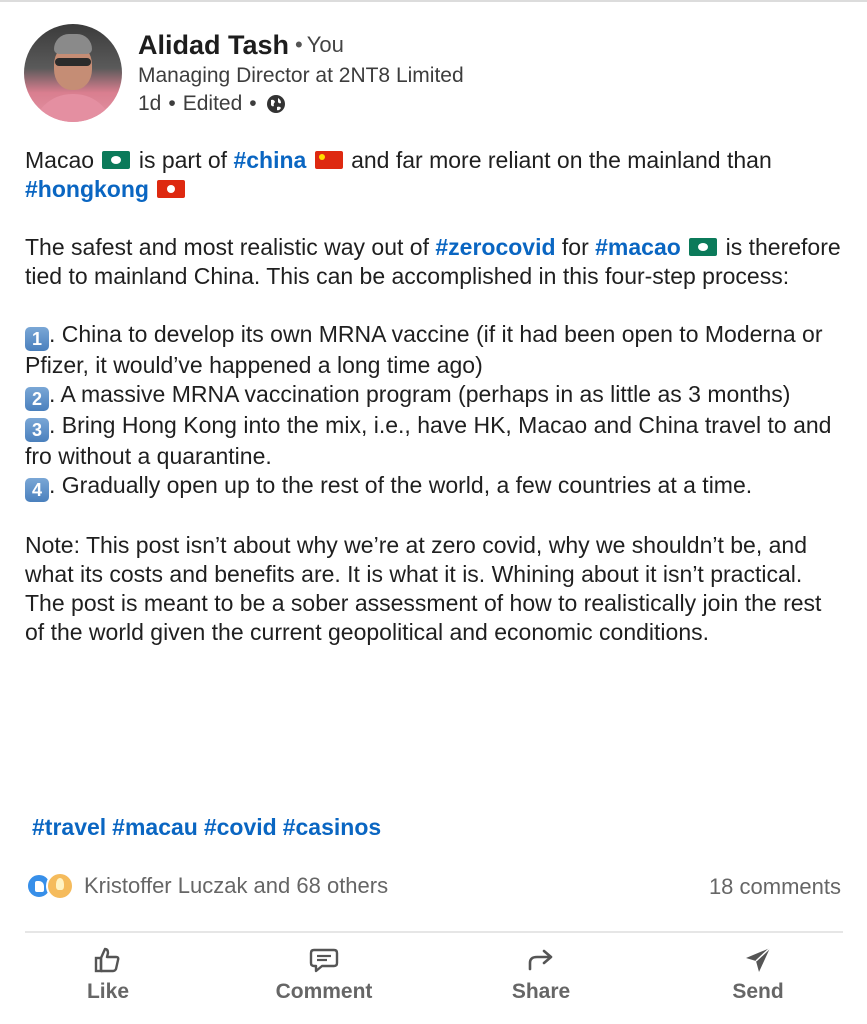  I want to click on edited-label: Edited, so click(212, 103).